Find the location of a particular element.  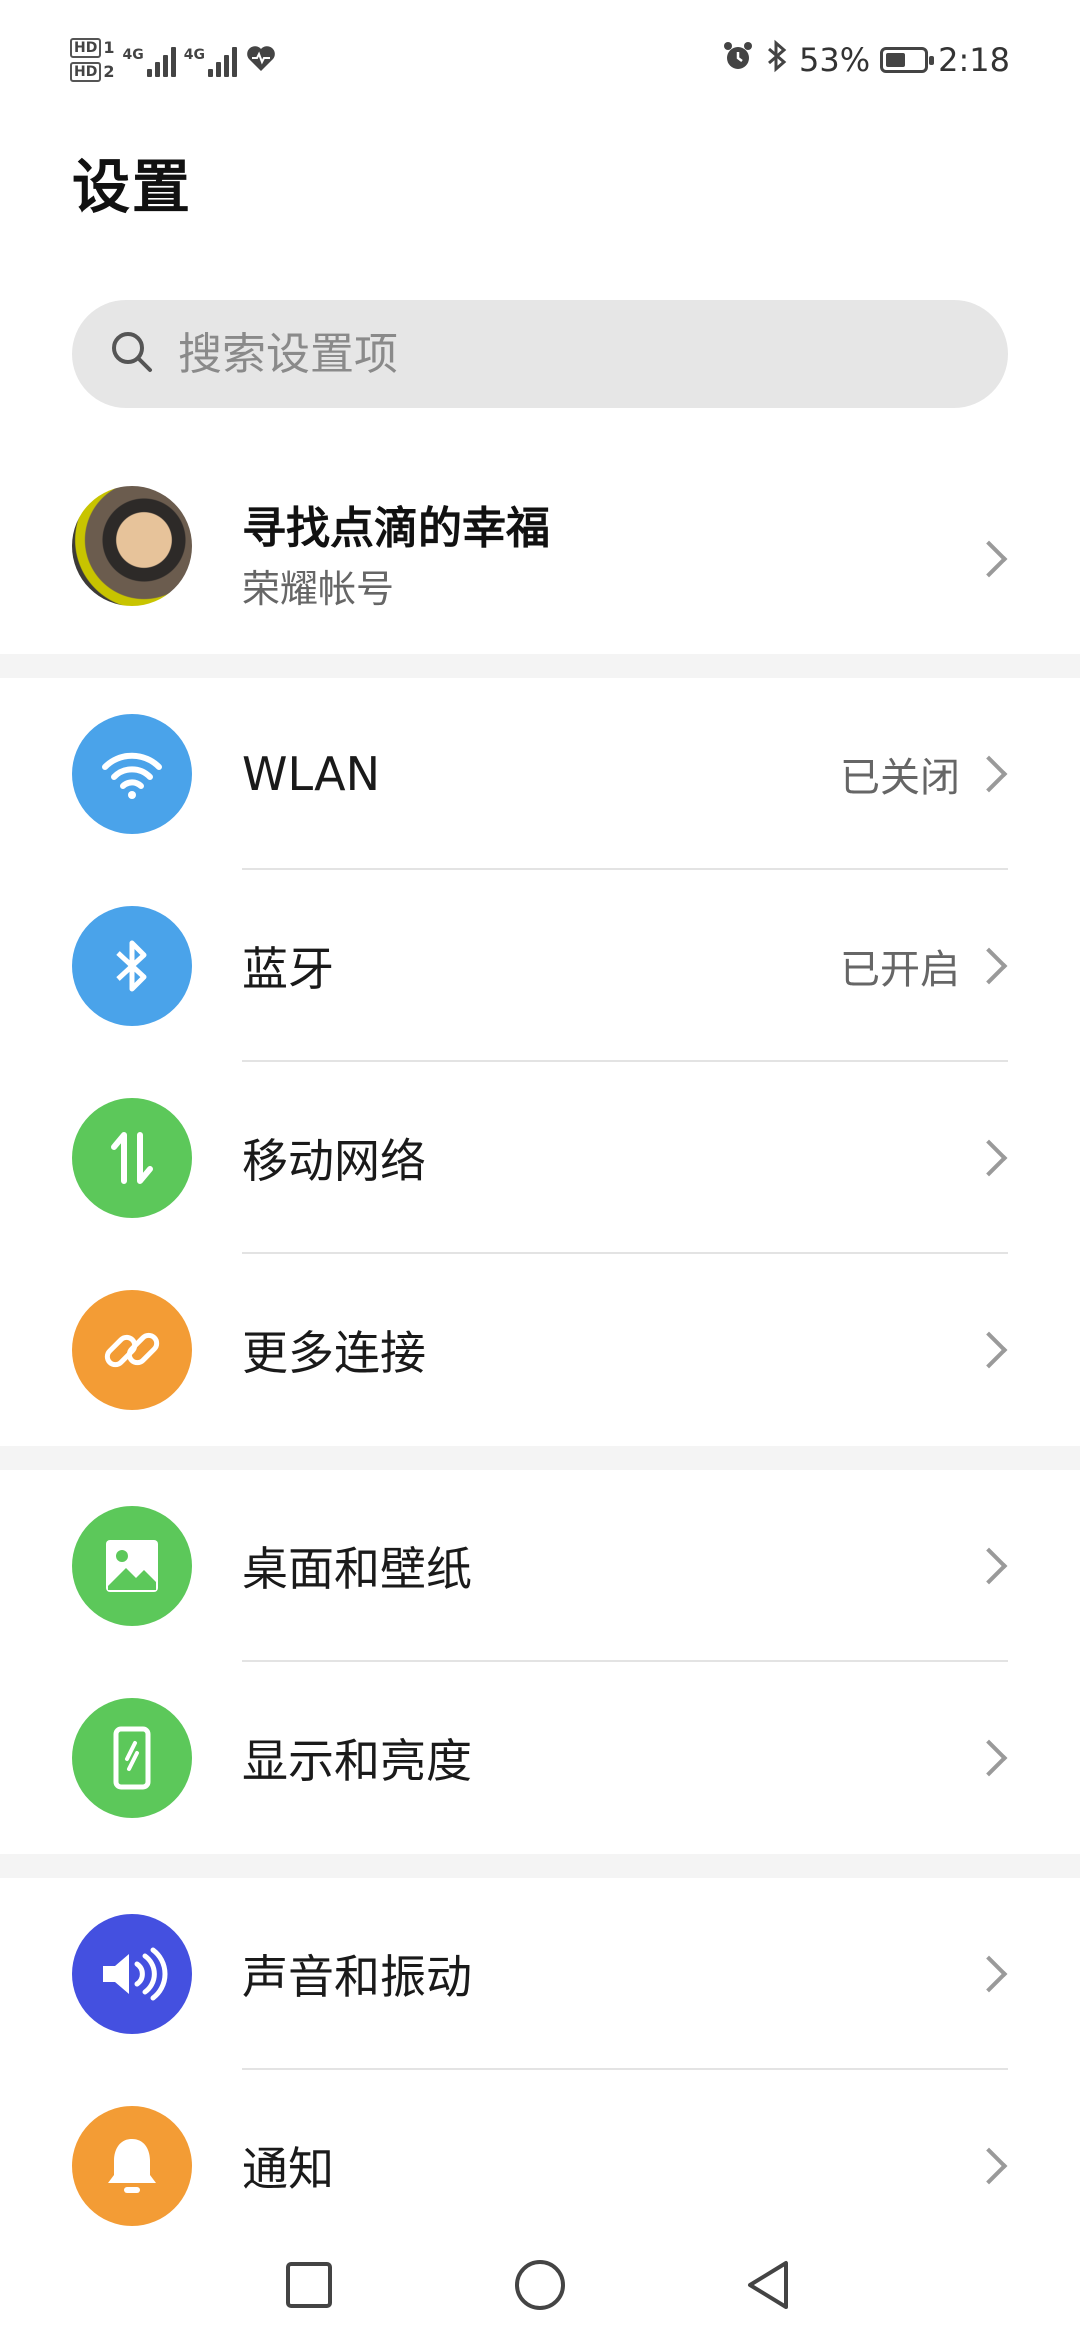

battery-icon is located at coordinates (907, 60).